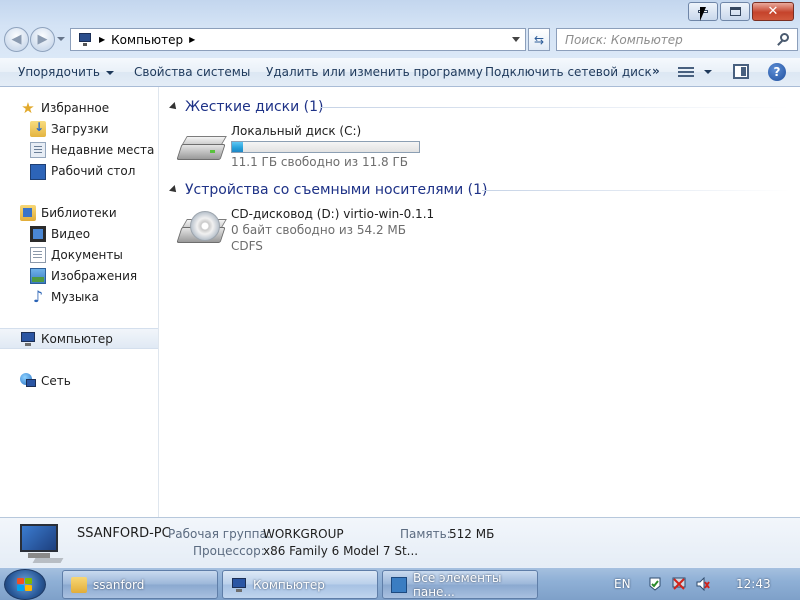 This screenshot has width=800, height=600. I want to click on organize-button: Упорядочить, so click(66, 72).